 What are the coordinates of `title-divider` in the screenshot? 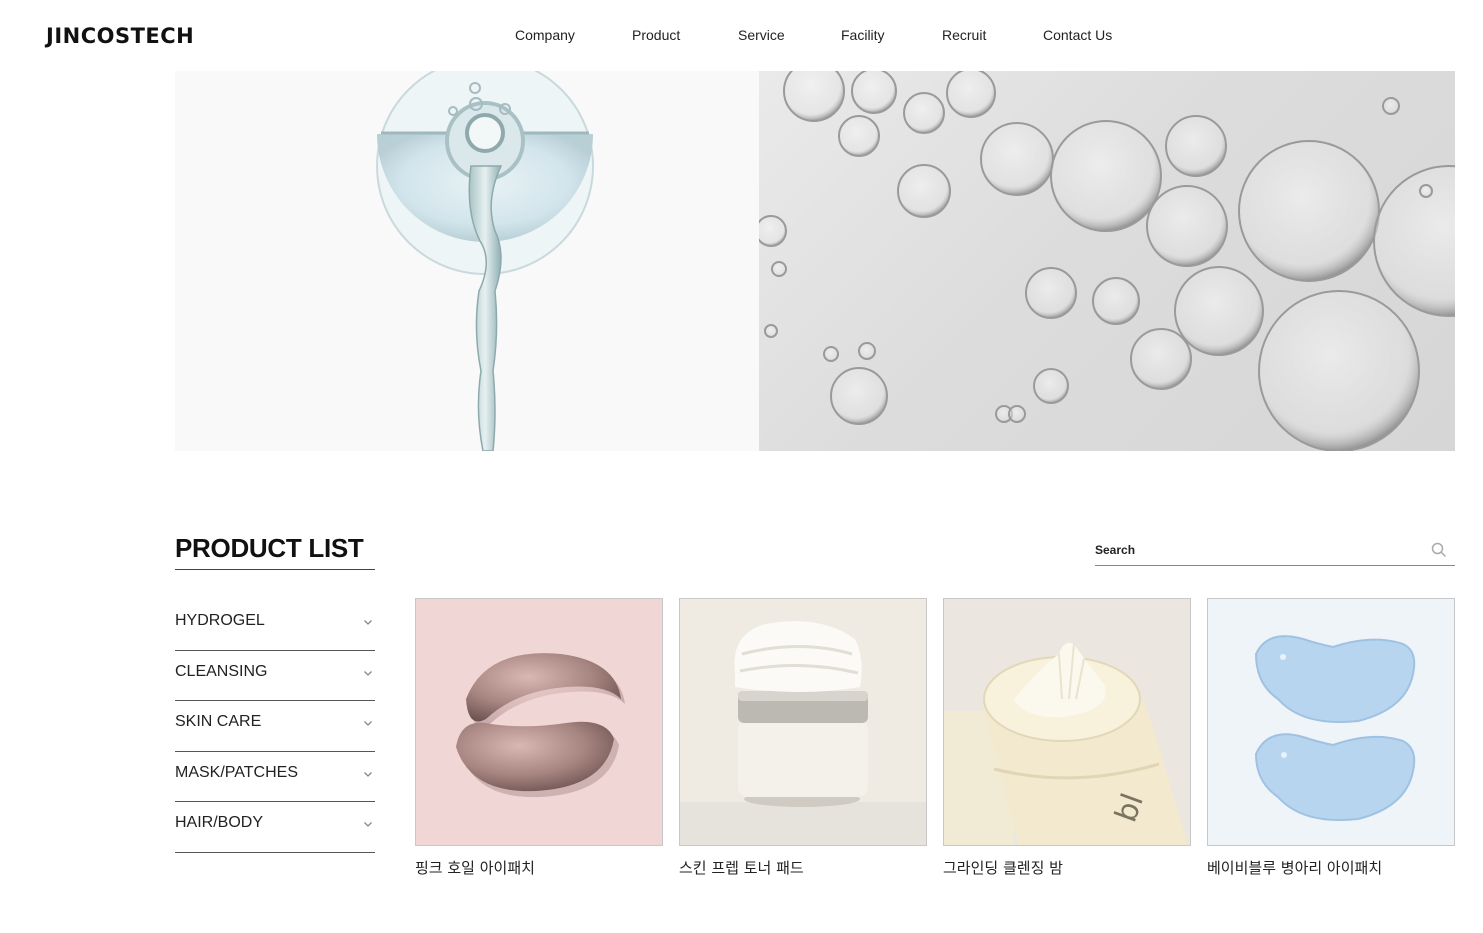 It's located at (275, 569).